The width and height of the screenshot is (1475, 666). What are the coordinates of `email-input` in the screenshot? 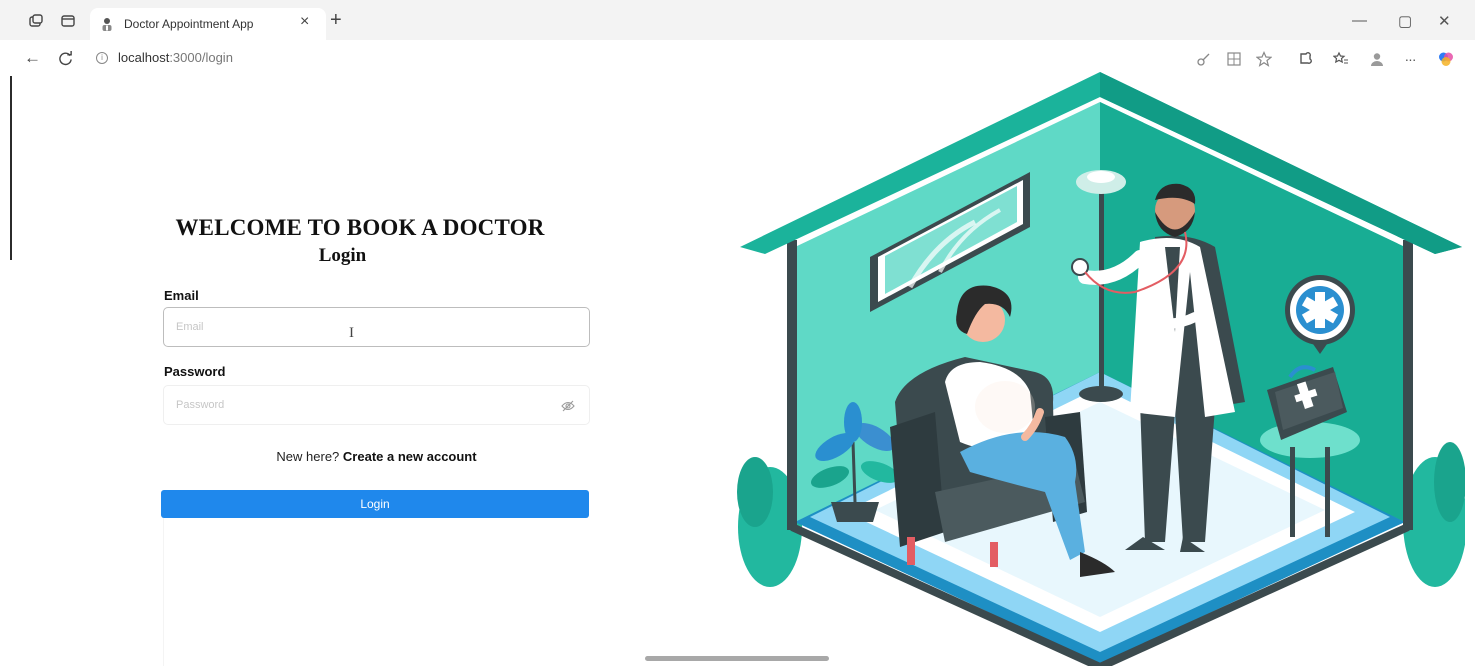 It's located at (376, 327).